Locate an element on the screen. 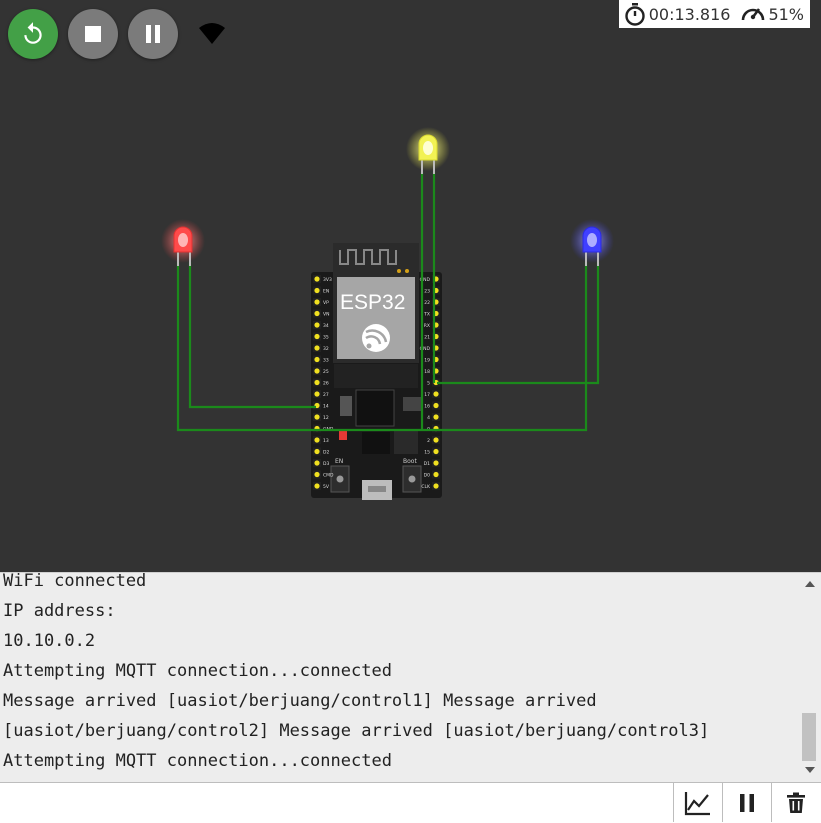  trash-icon is located at coordinates (796, 802).